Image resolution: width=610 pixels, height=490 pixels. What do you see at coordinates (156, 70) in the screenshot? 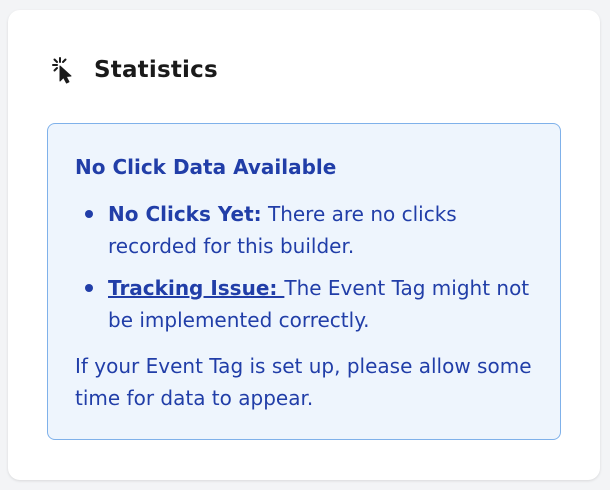
I see `card-title: Statistics` at bounding box center [156, 70].